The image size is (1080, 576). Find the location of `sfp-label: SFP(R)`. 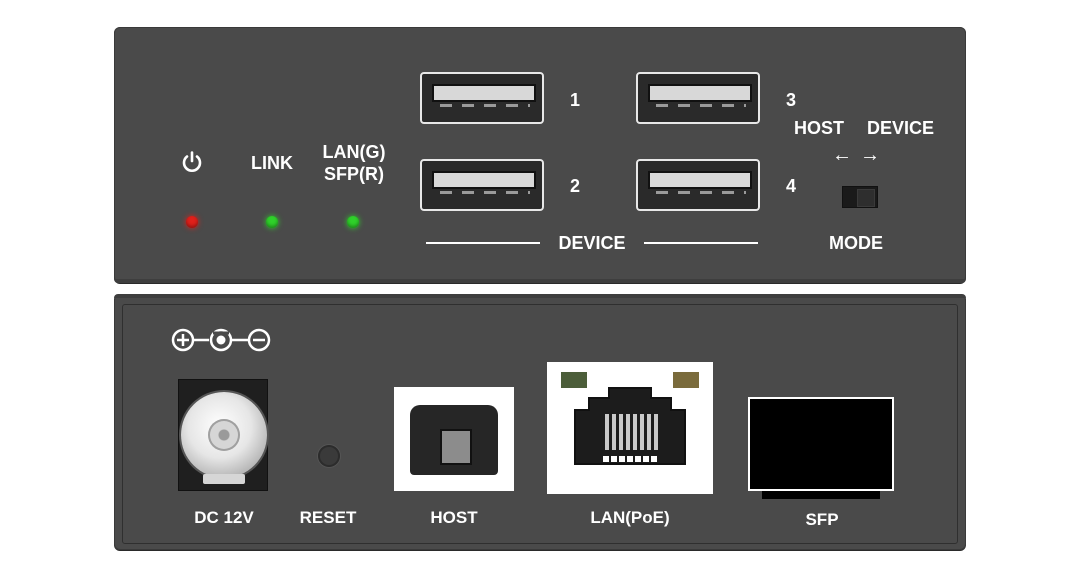

sfp-label: SFP(R) is located at coordinates (353, 174).